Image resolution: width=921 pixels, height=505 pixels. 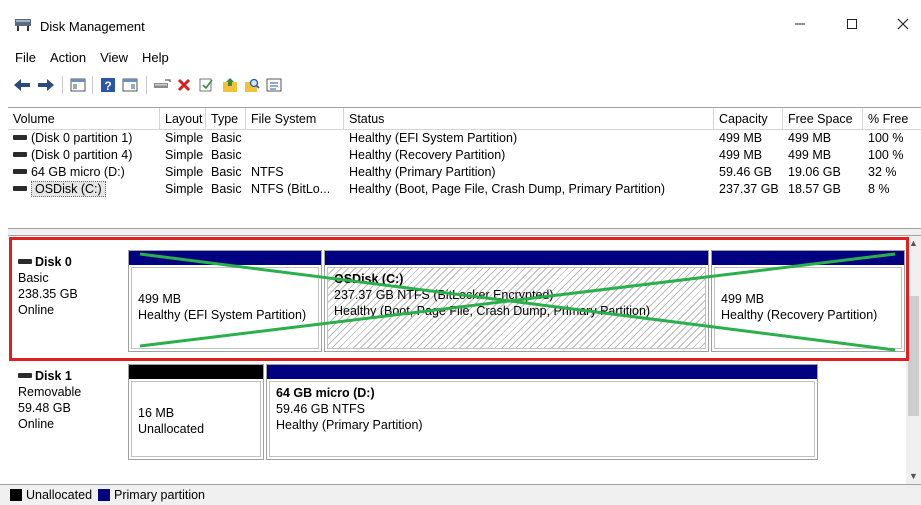 I want to click on legend-label: Primary partition, so click(x=160, y=495).